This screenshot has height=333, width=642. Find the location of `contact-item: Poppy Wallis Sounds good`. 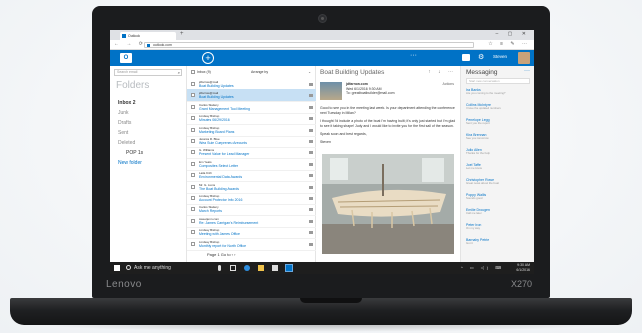

contact-item: Poppy Wallis Sounds good is located at coordinates (499, 197).